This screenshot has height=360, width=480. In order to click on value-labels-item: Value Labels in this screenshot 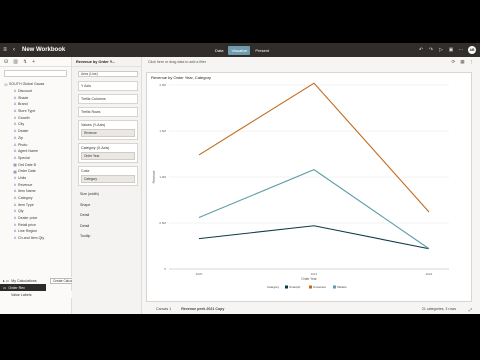, I will do `click(40, 294)`.